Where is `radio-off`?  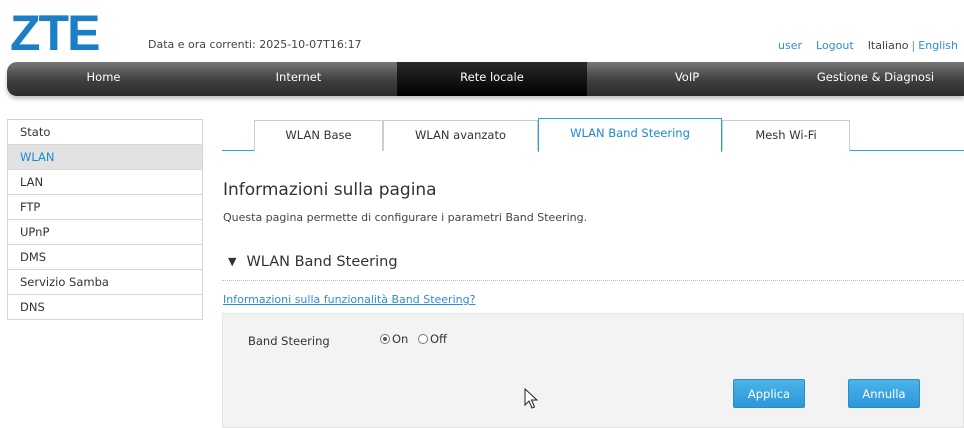
radio-off is located at coordinates (423, 339).